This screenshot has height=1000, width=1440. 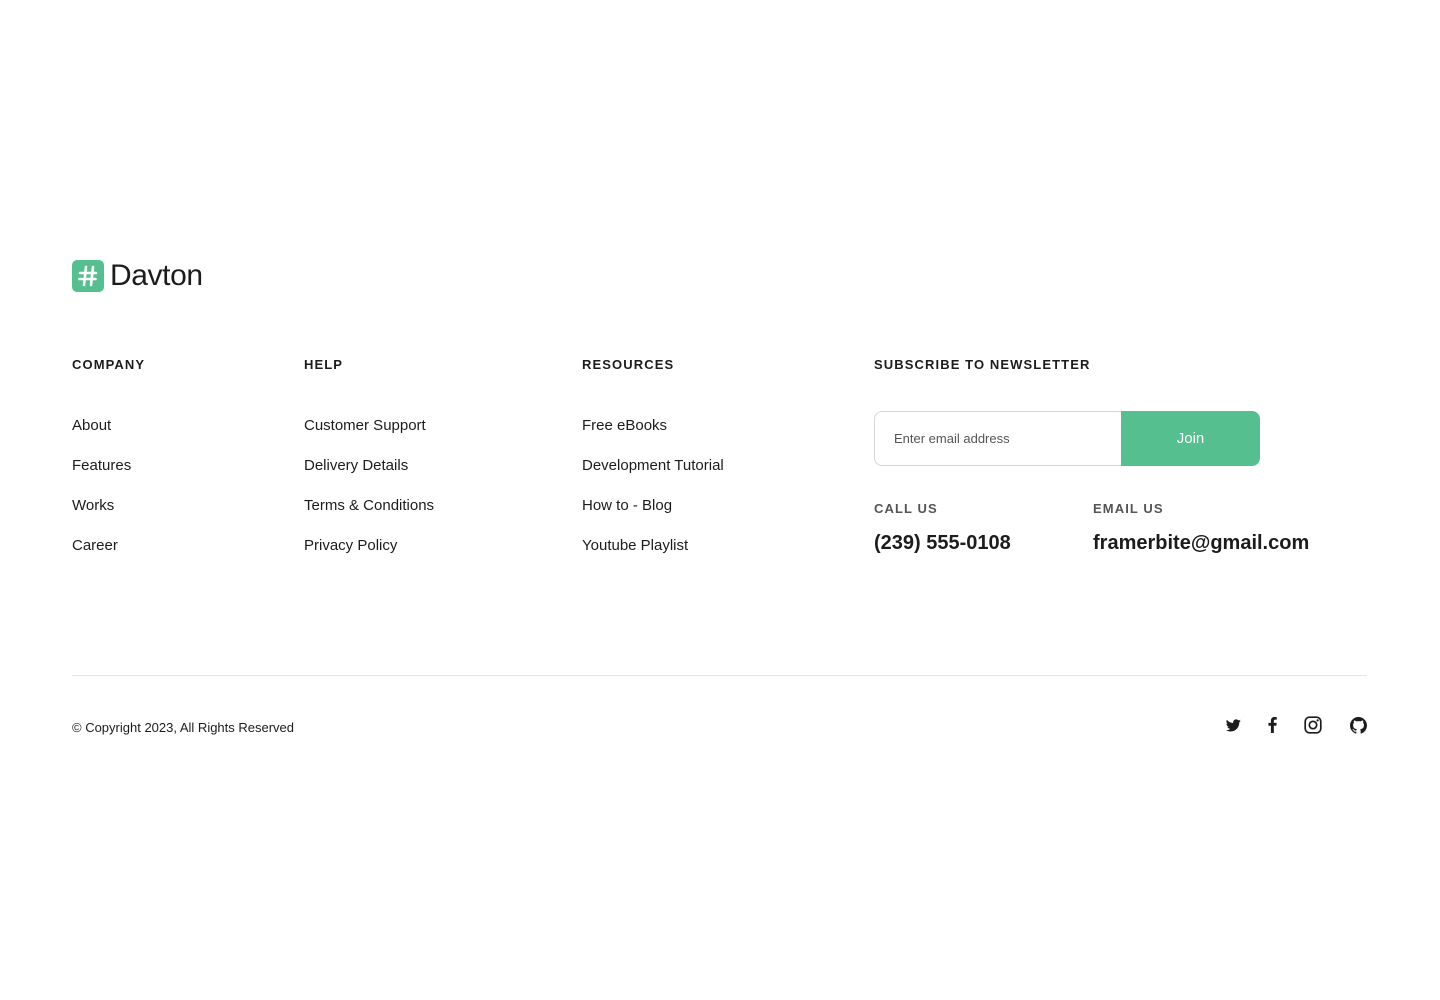 What do you see at coordinates (1201, 543) in the screenshot?
I see `email-address-link: framerbite@gmail.com` at bounding box center [1201, 543].